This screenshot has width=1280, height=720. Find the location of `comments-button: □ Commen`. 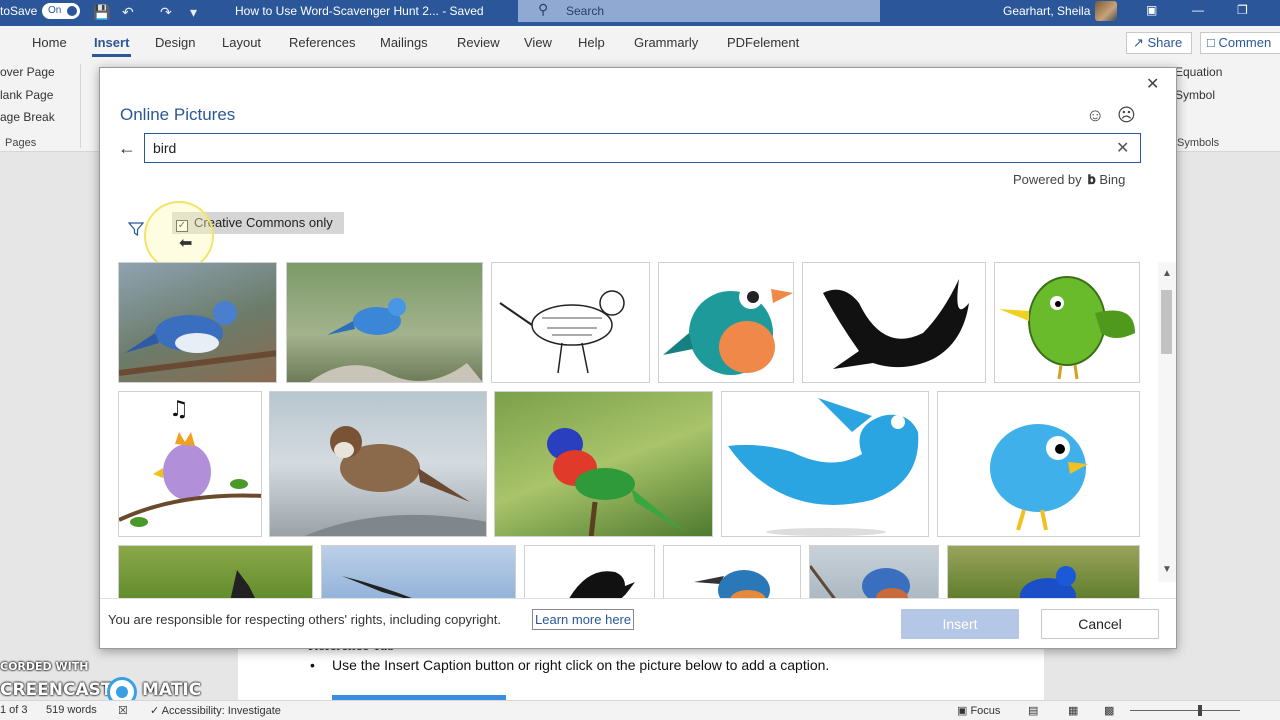

comments-button: □ Commen is located at coordinates (1240, 43).